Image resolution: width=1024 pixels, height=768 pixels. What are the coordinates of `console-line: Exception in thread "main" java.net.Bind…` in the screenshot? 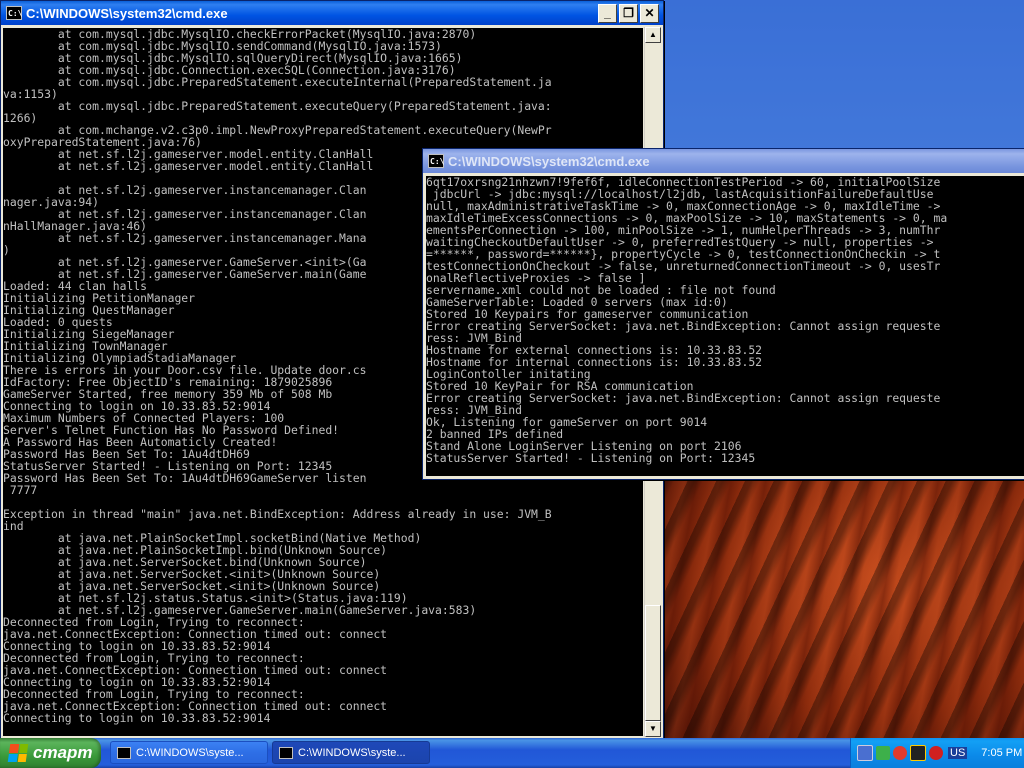 It's located at (277, 514).